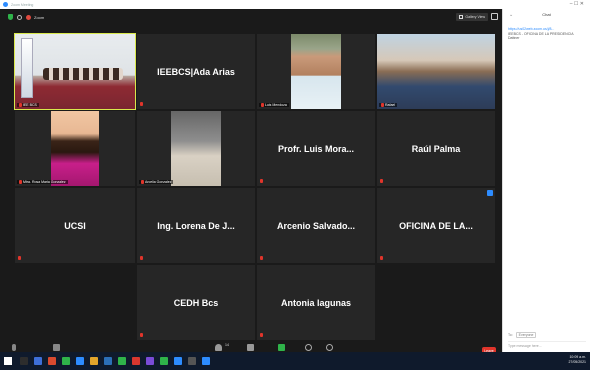  What do you see at coordinates (330, 347) in the screenshot?
I see `reactions-icon` at bounding box center [330, 347].